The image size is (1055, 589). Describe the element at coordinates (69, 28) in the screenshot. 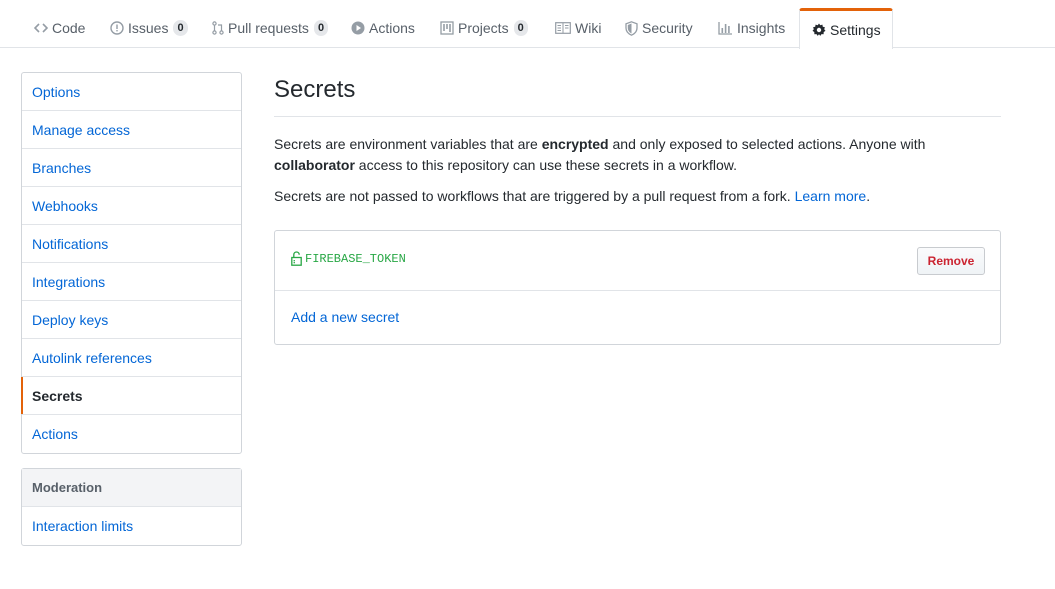

I see `tab-label: Code` at that location.